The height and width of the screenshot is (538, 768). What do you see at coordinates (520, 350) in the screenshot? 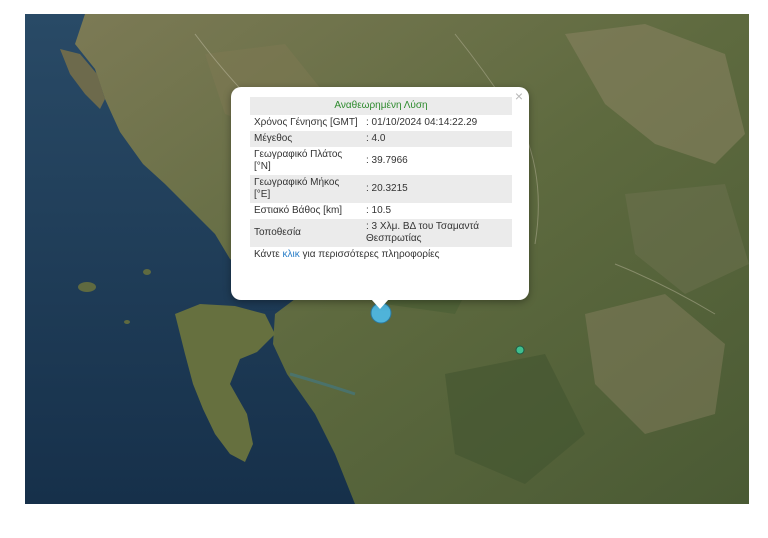
I see `earthquake-marker` at bounding box center [520, 350].